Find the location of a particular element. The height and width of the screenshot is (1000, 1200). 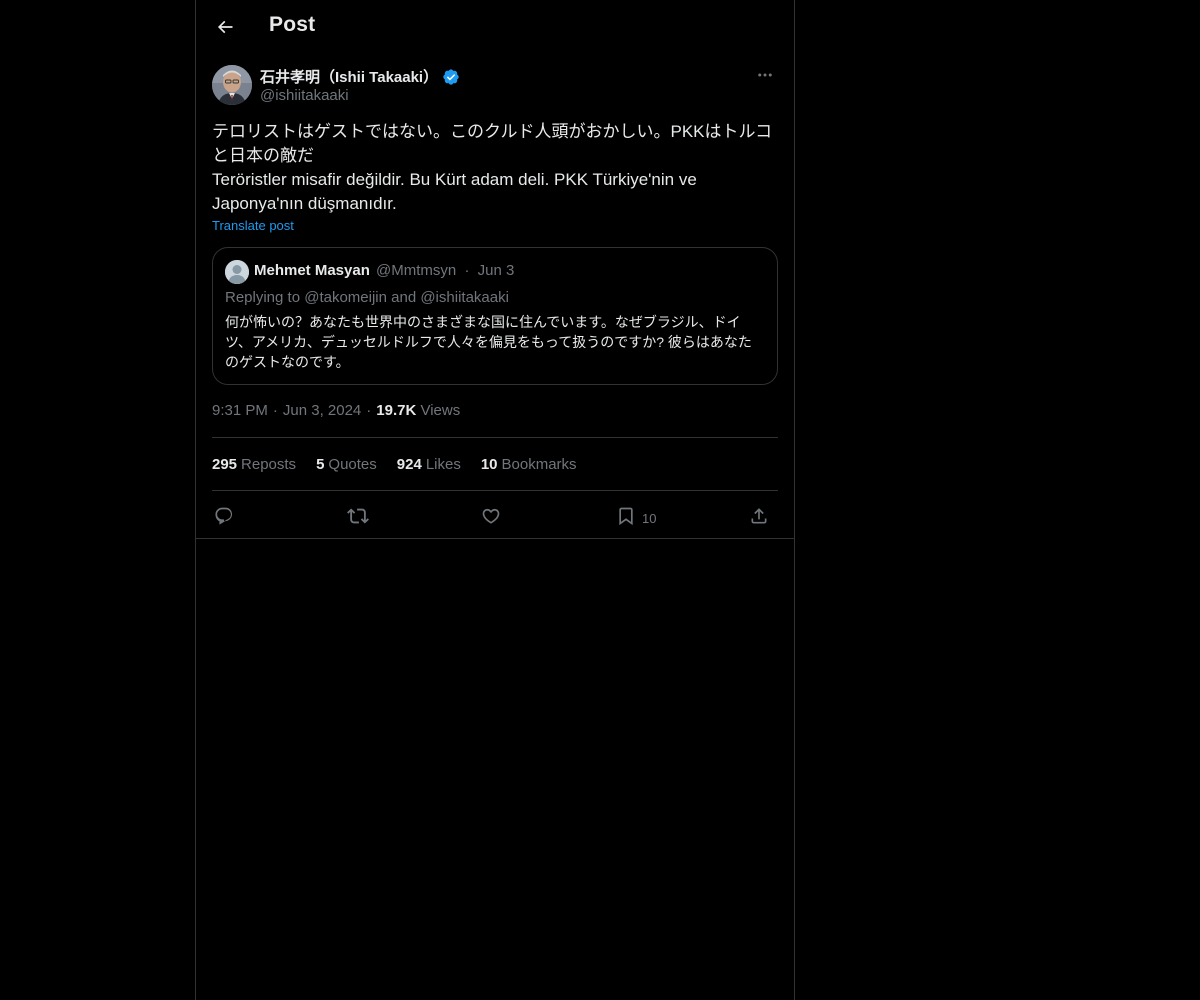

stat-label: Likes is located at coordinates (443, 464).